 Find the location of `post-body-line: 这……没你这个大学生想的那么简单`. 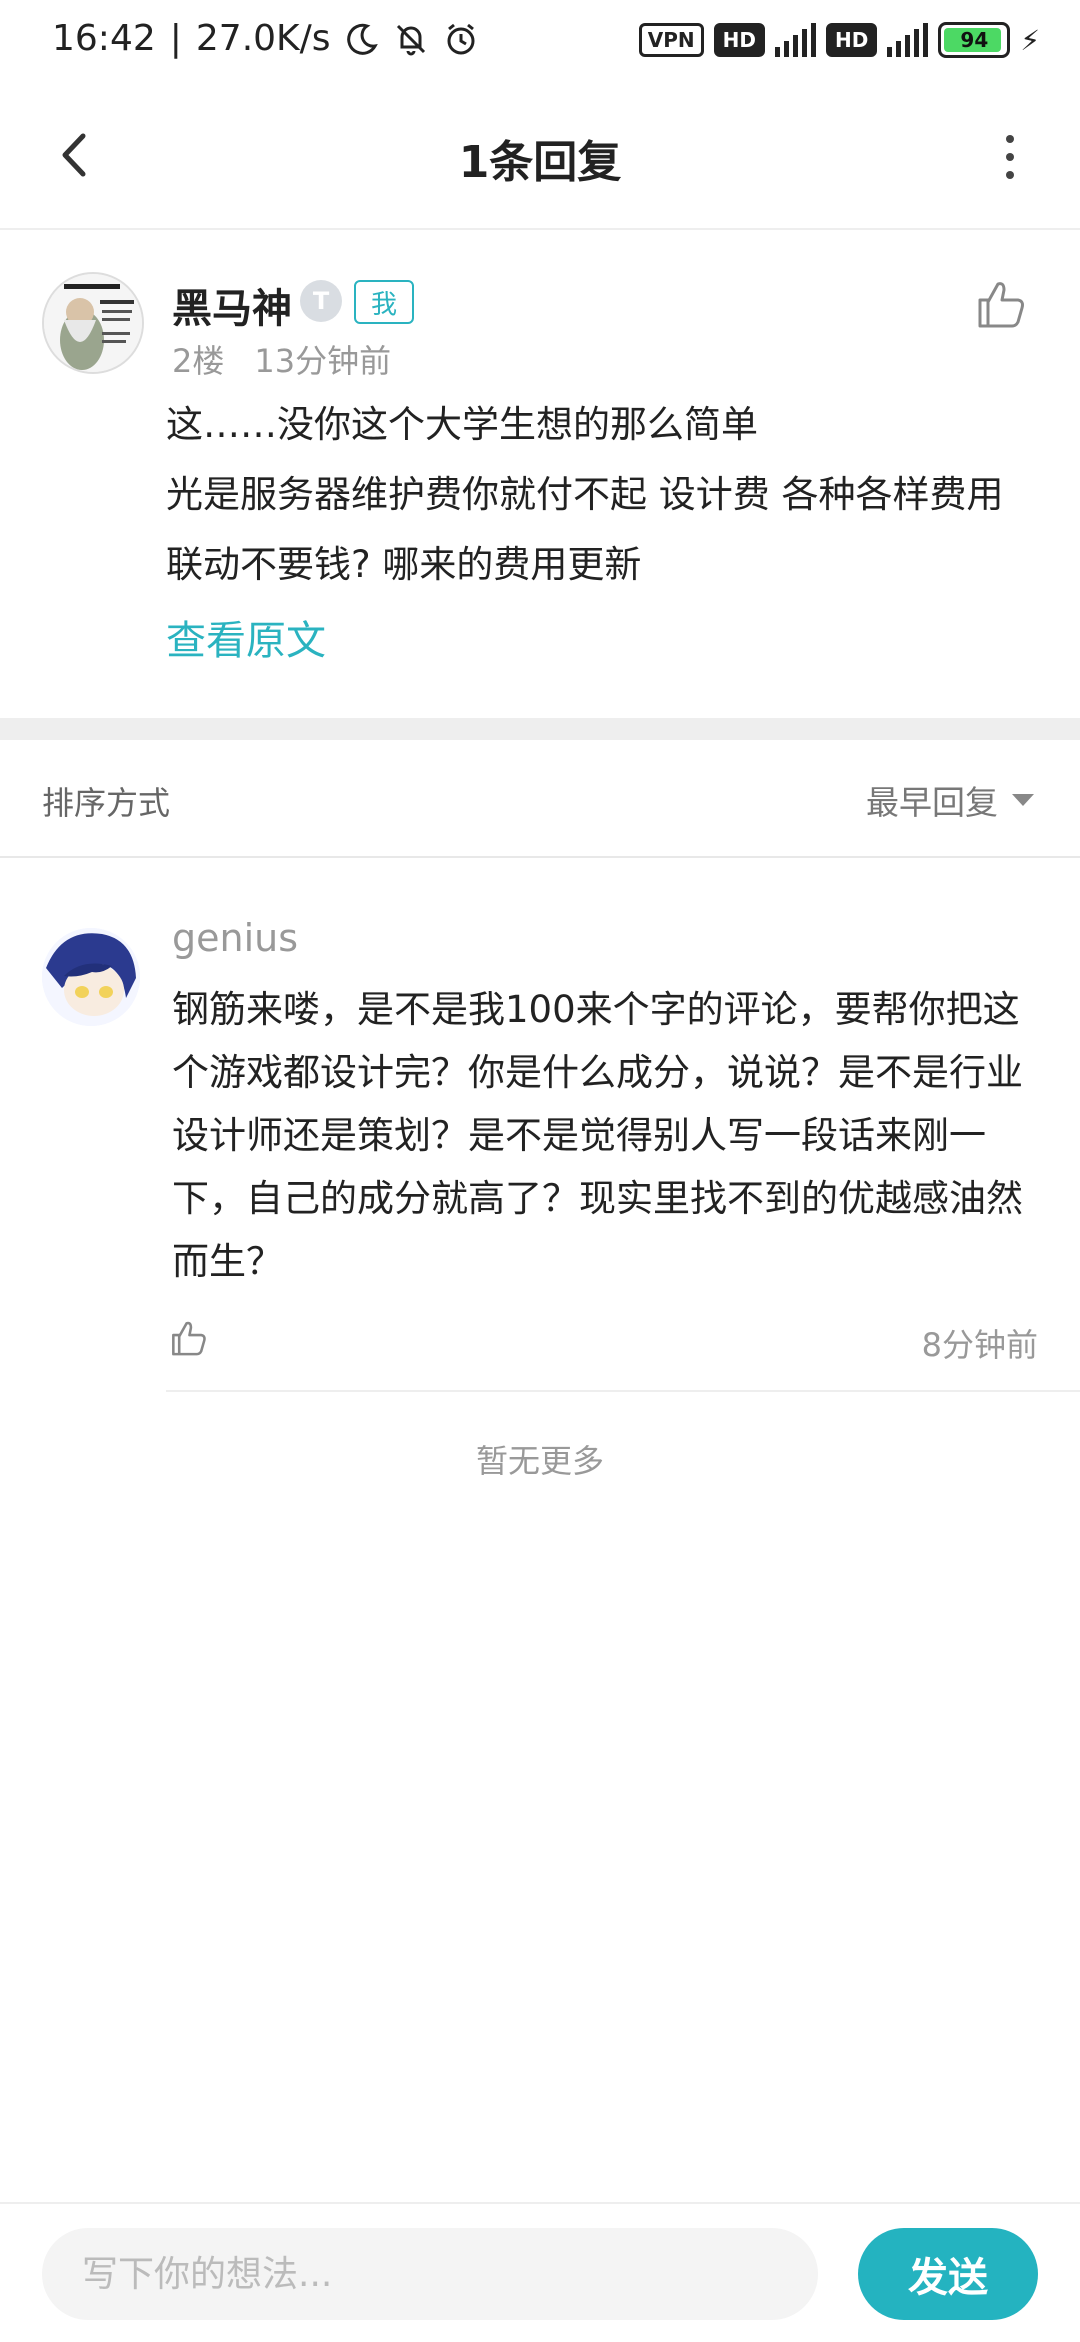

post-body-line: 这……没你这个大学生想的那么简单 is located at coordinates (462, 424).